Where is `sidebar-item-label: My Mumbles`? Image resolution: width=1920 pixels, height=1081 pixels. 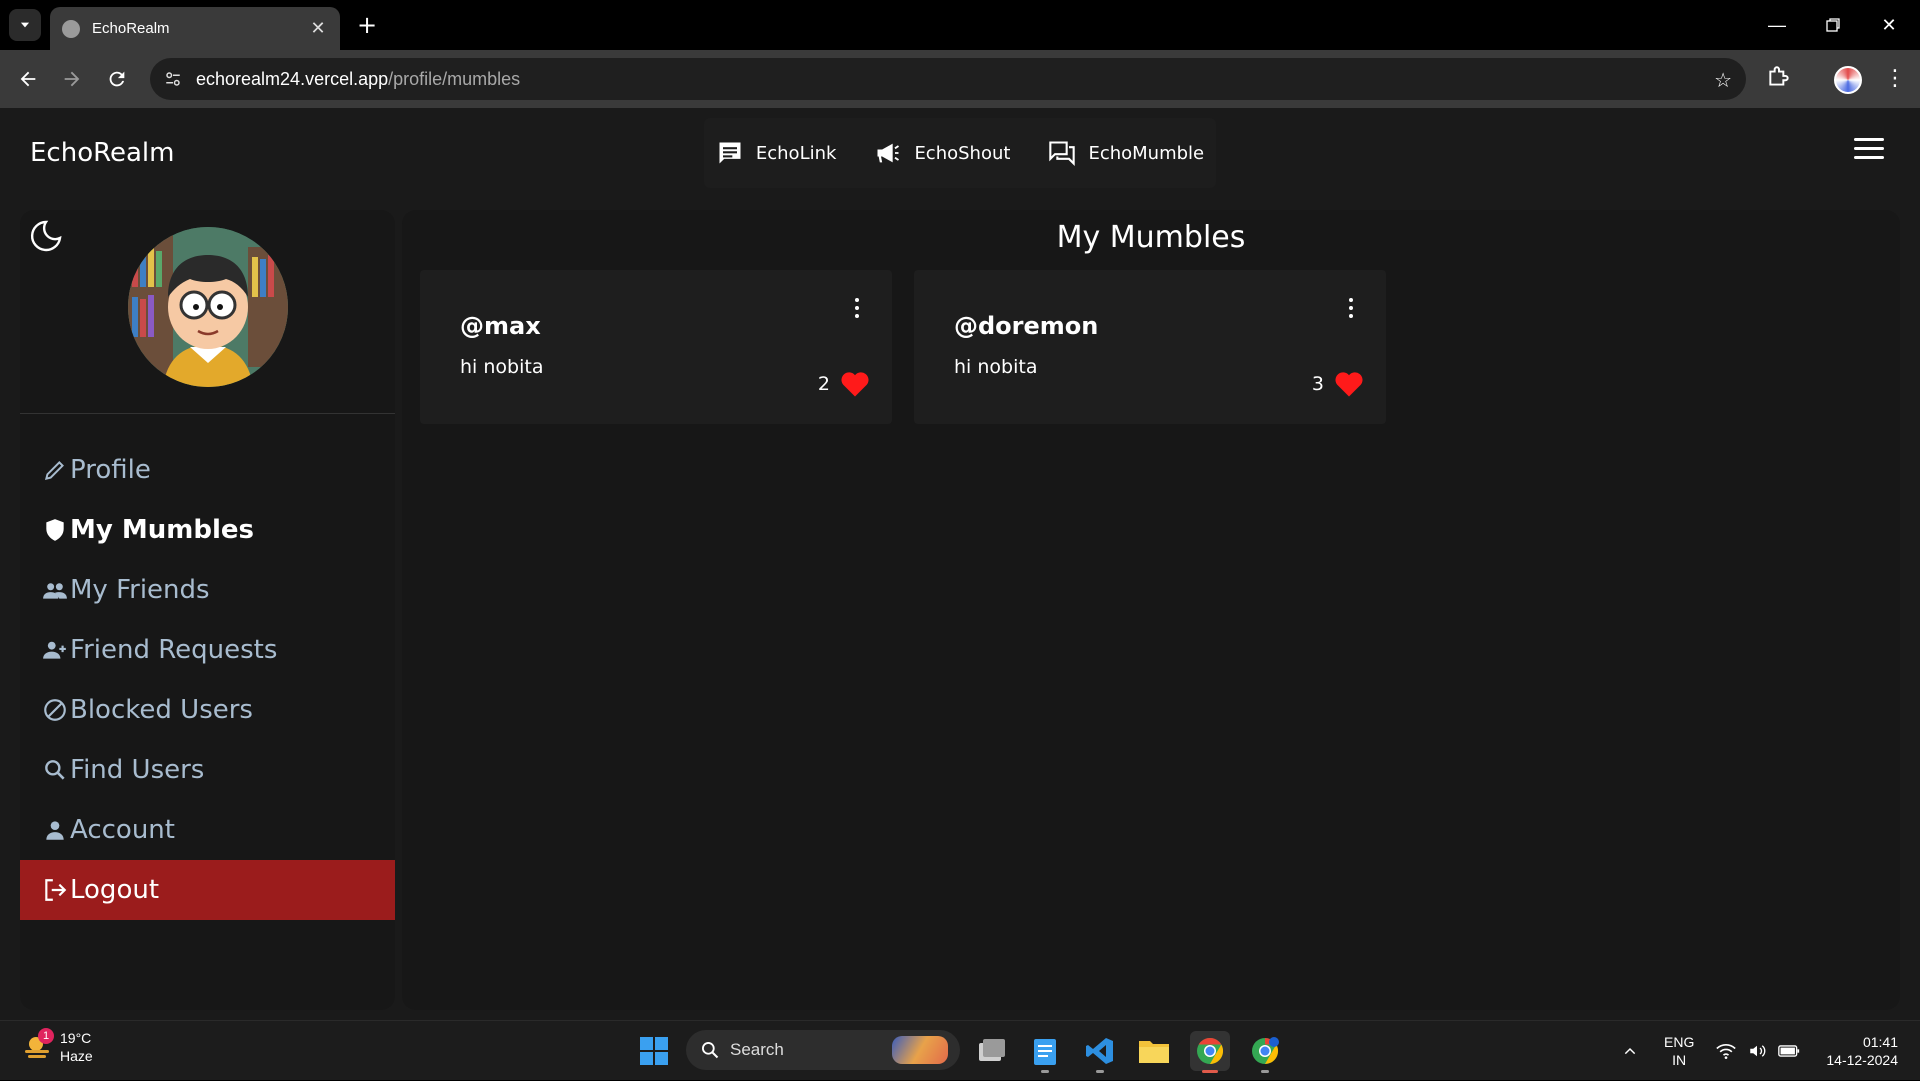
sidebar-item-label: My Mumbles is located at coordinates (162, 530).